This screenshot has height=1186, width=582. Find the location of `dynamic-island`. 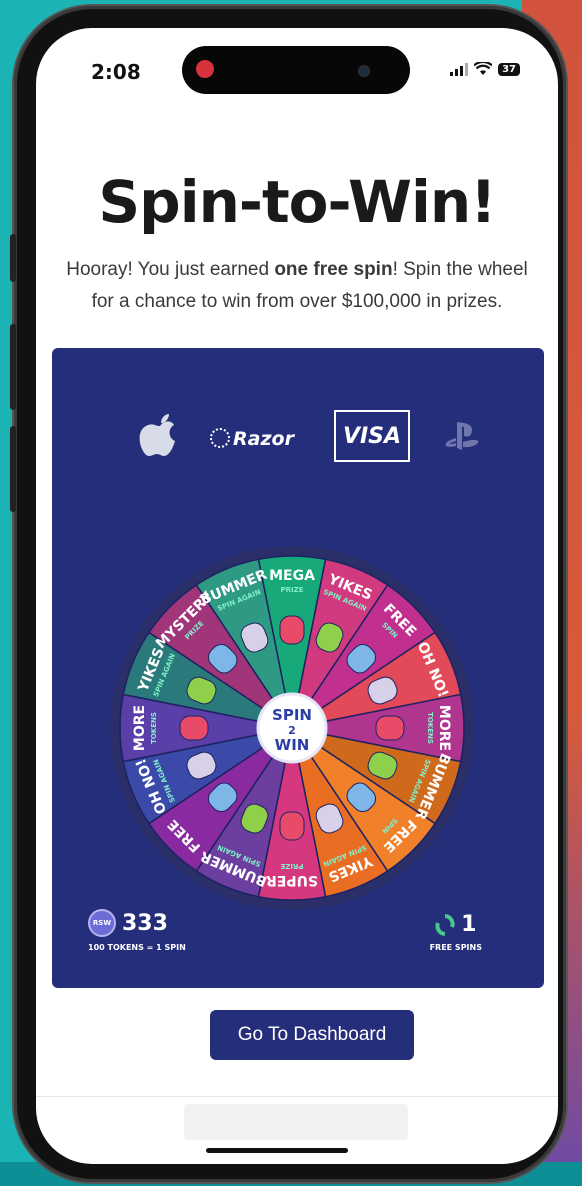

dynamic-island is located at coordinates (296, 70).